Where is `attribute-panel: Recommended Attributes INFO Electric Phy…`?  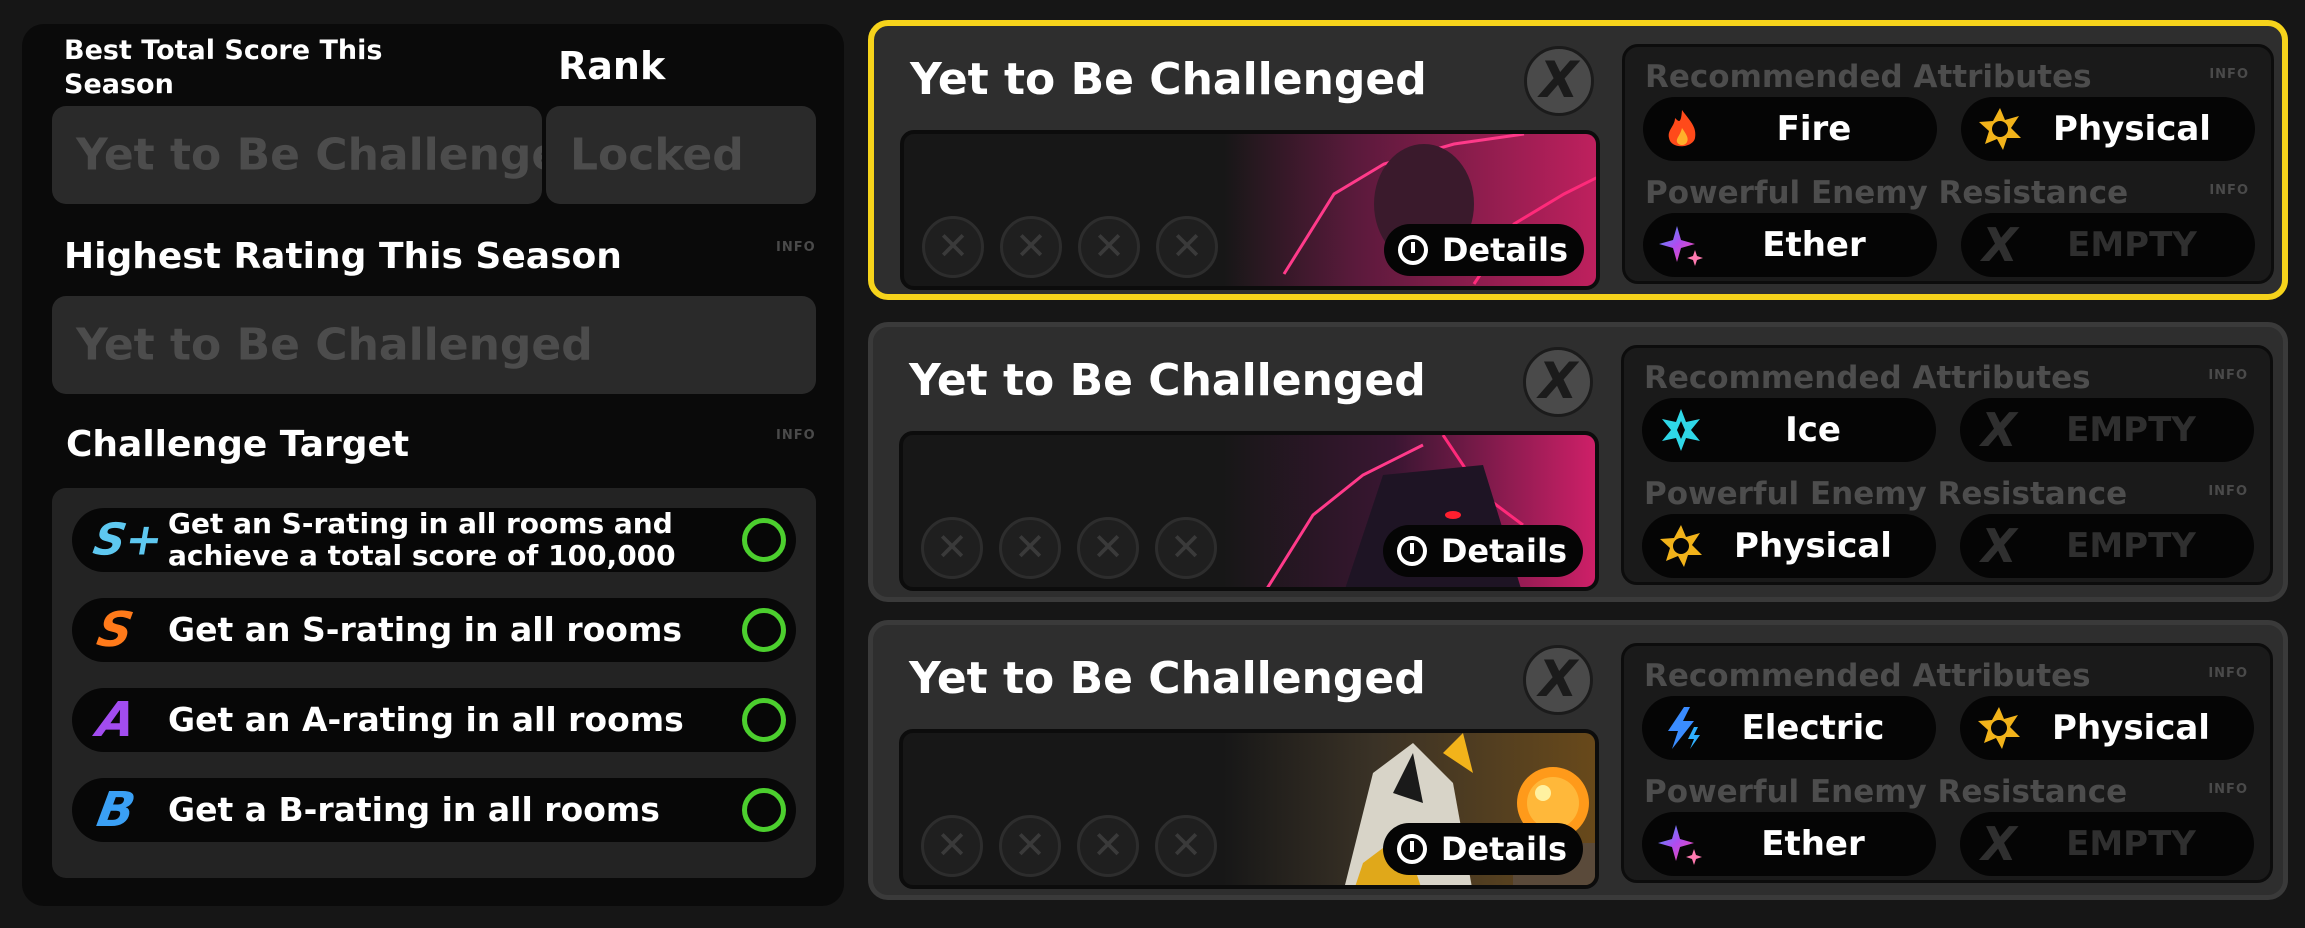 attribute-panel: Recommended Attributes INFO Electric Phy… is located at coordinates (1947, 763).